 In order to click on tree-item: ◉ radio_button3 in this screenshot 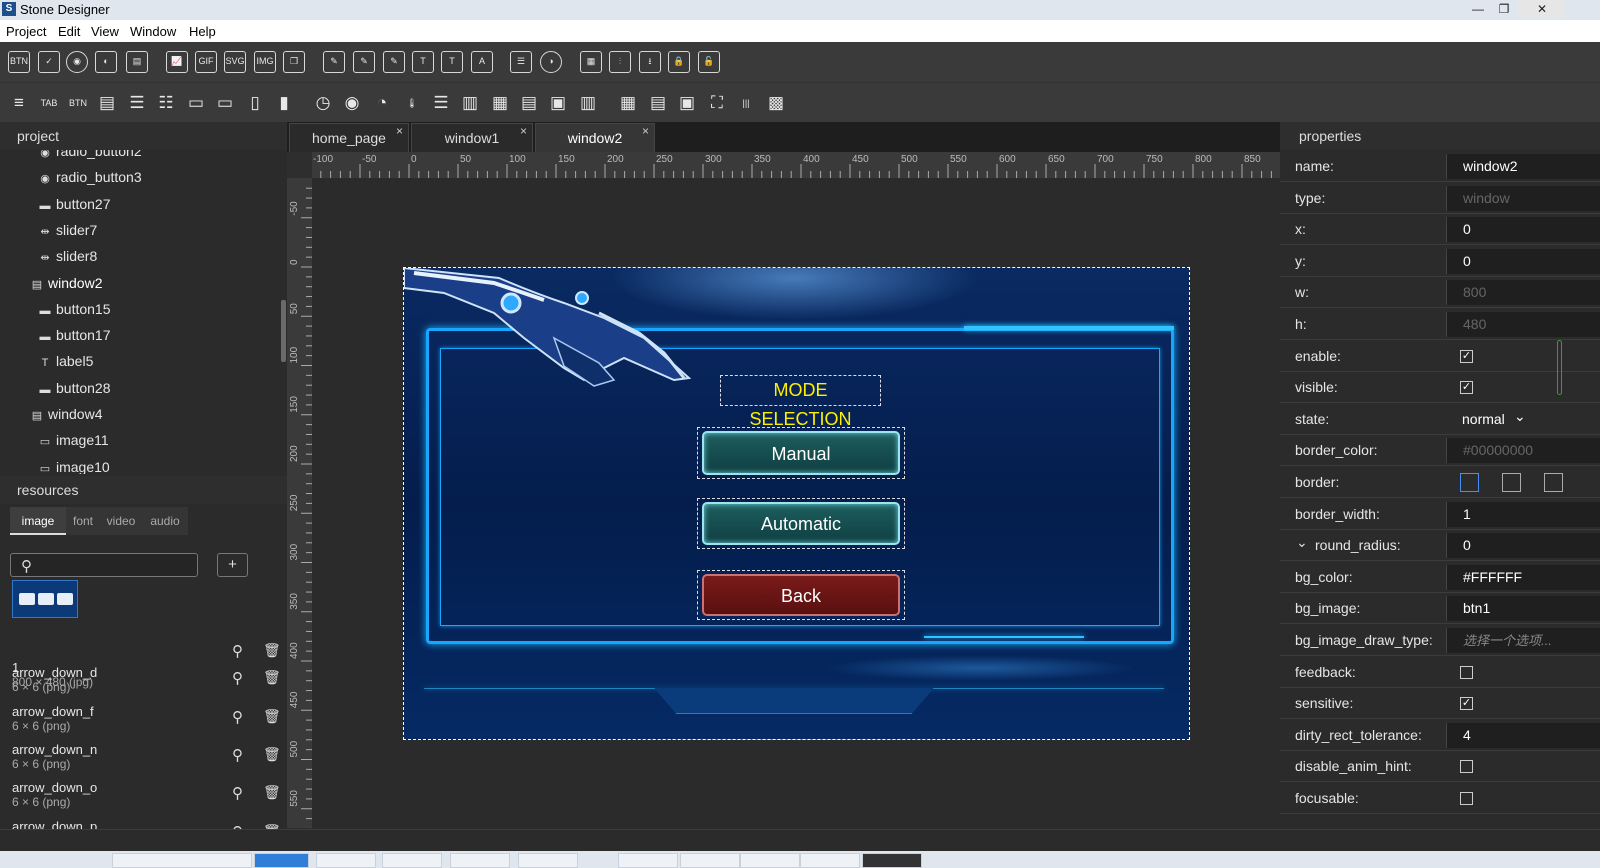, I will do `click(89, 177)`.